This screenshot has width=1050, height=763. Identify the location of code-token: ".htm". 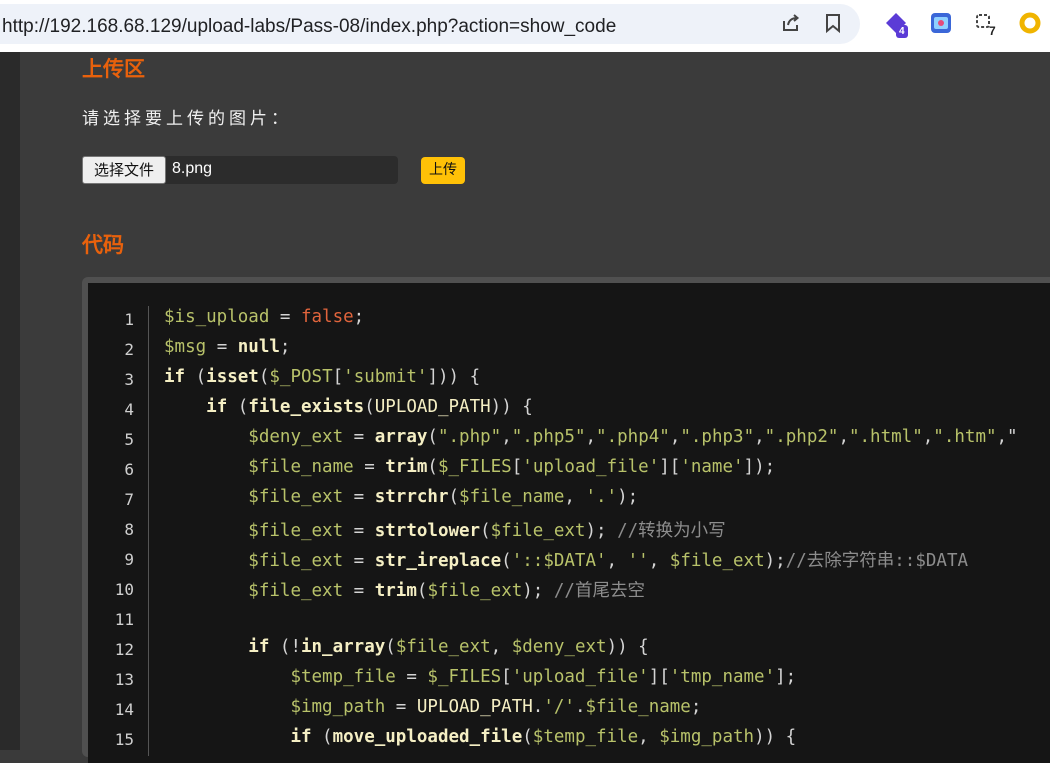
(965, 437).